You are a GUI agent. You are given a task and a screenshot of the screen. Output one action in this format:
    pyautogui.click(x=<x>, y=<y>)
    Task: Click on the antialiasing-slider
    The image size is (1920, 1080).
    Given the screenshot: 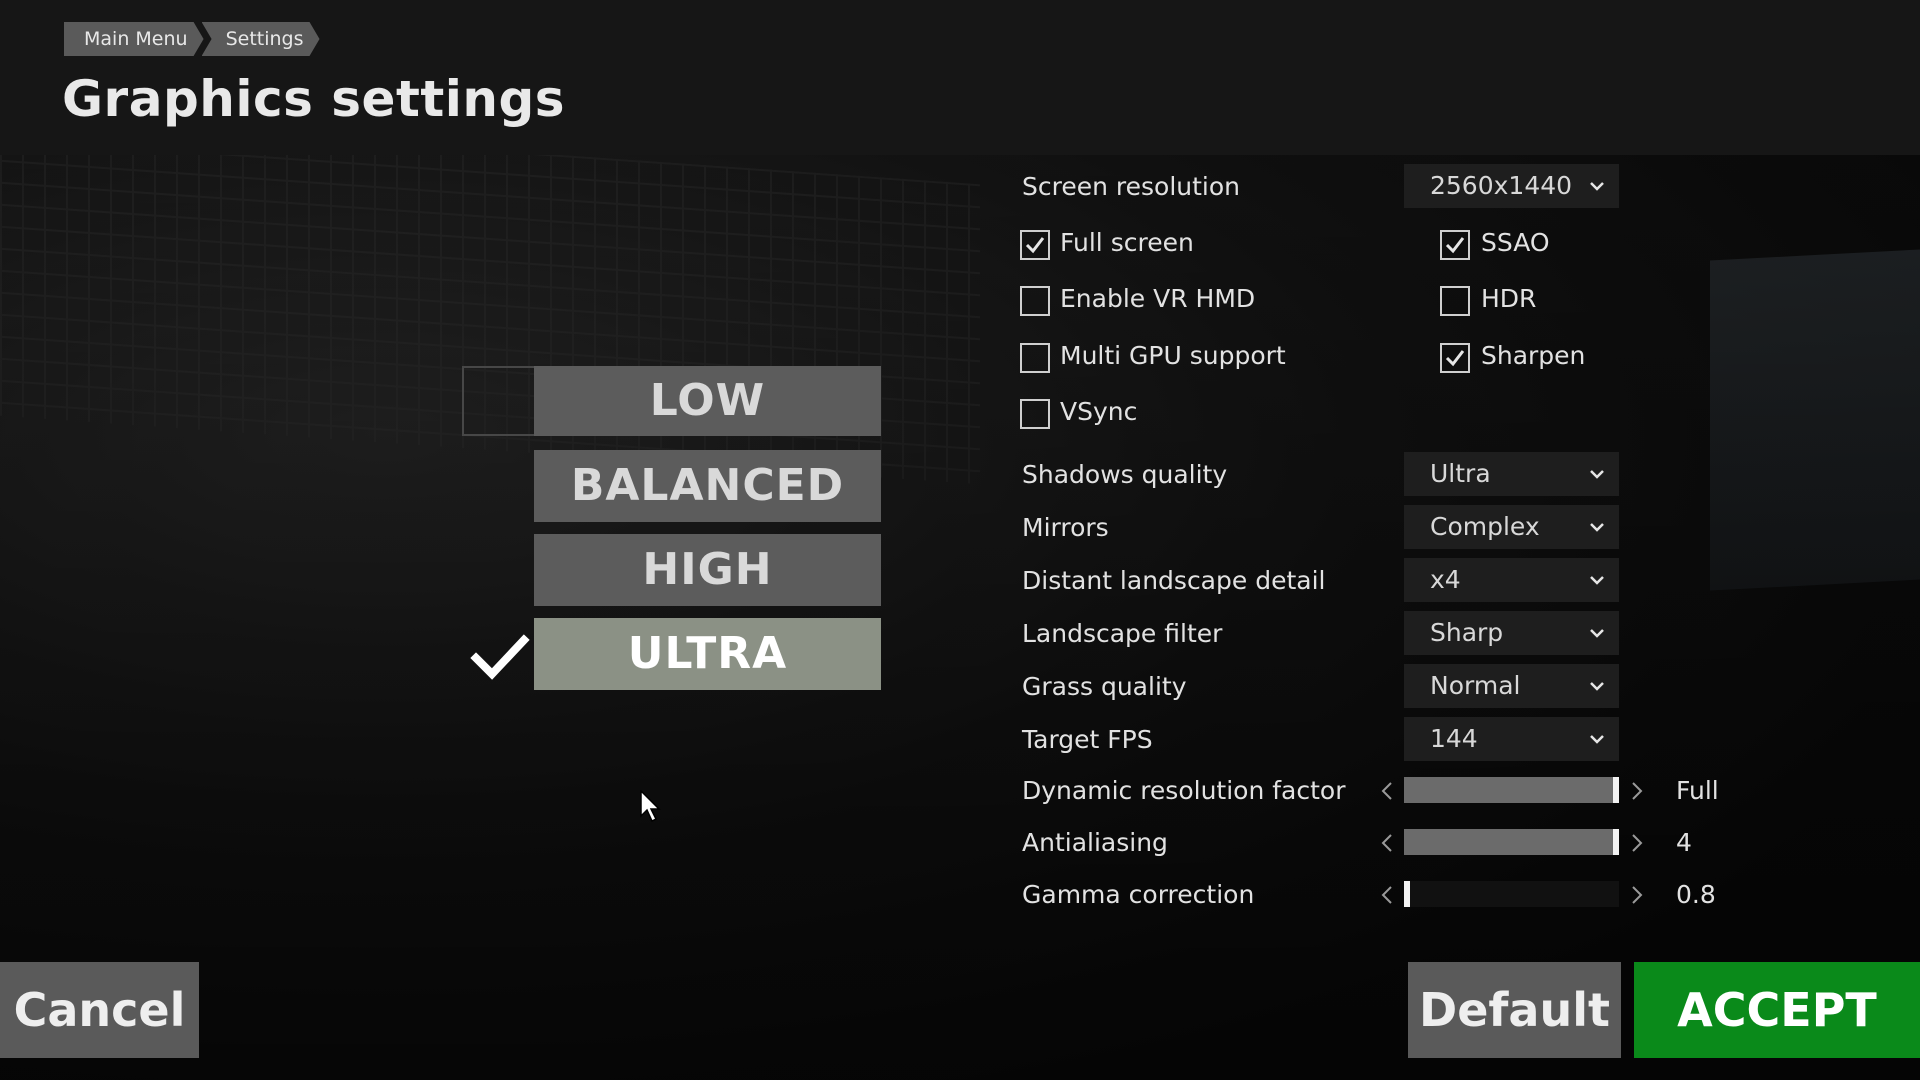 What is the action you would take?
    pyautogui.click(x=1511, y=842)
    